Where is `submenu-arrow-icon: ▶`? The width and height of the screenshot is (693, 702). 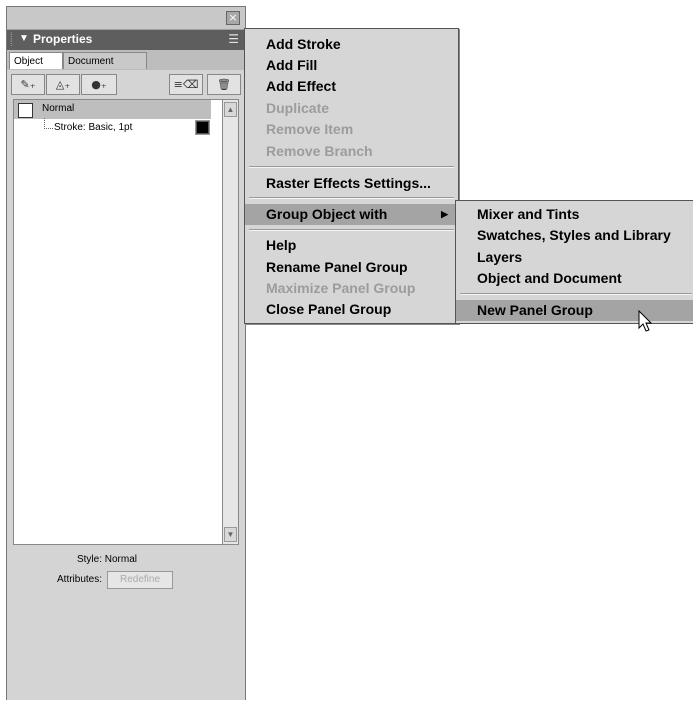 submenu-arrow-icon: ▶ is located at coordinates (444, 214).